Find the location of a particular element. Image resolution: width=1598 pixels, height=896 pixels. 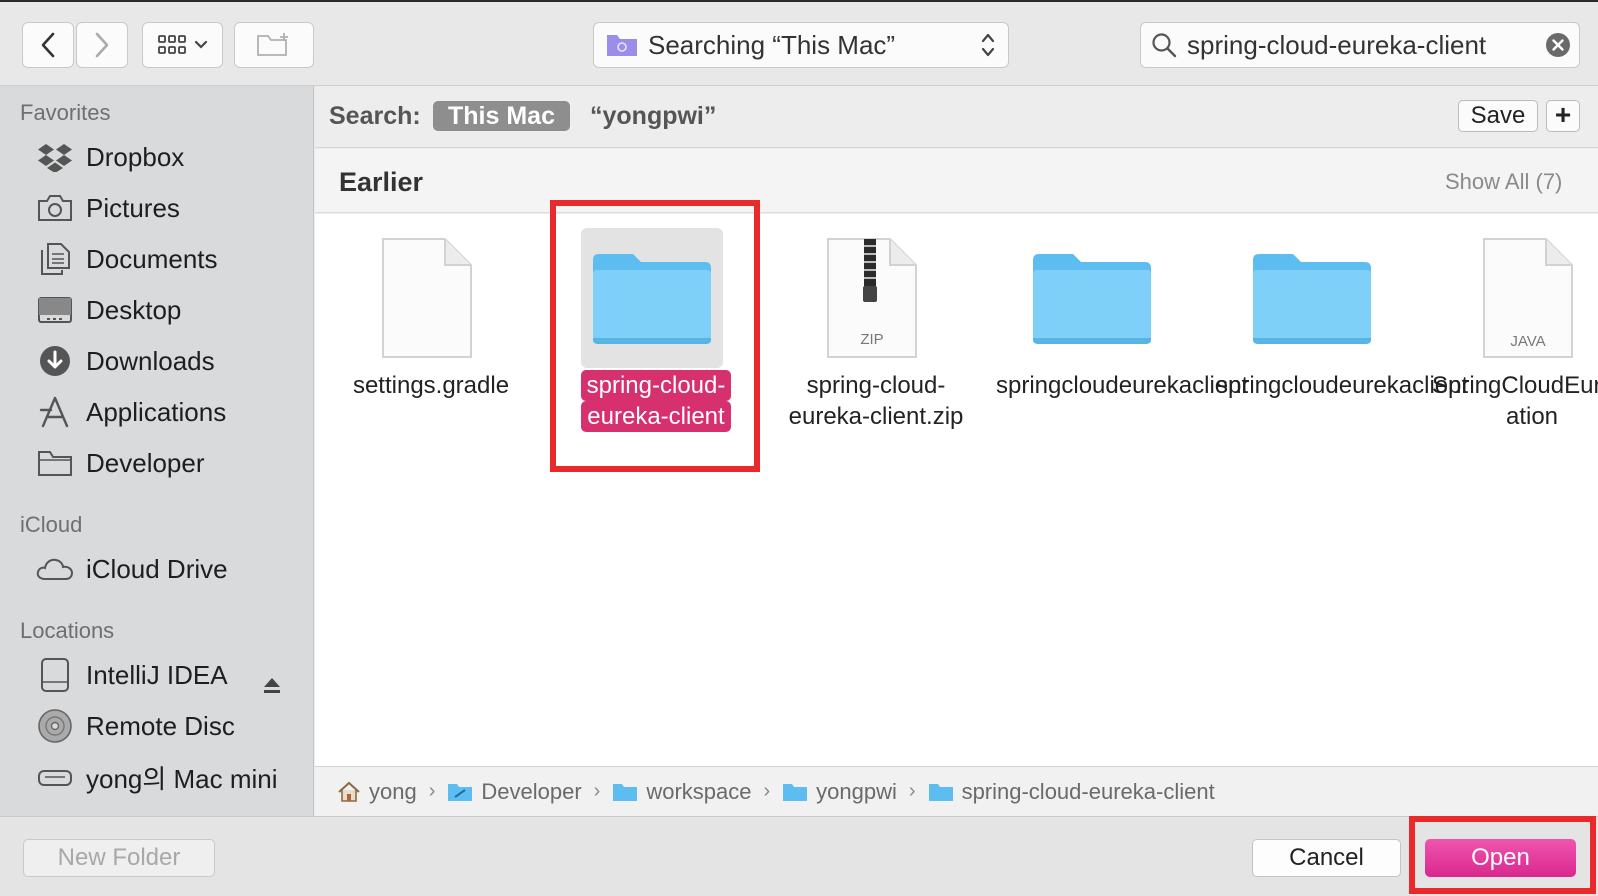

java-file-icon: JAVA is located at coordinates (1527, 298).